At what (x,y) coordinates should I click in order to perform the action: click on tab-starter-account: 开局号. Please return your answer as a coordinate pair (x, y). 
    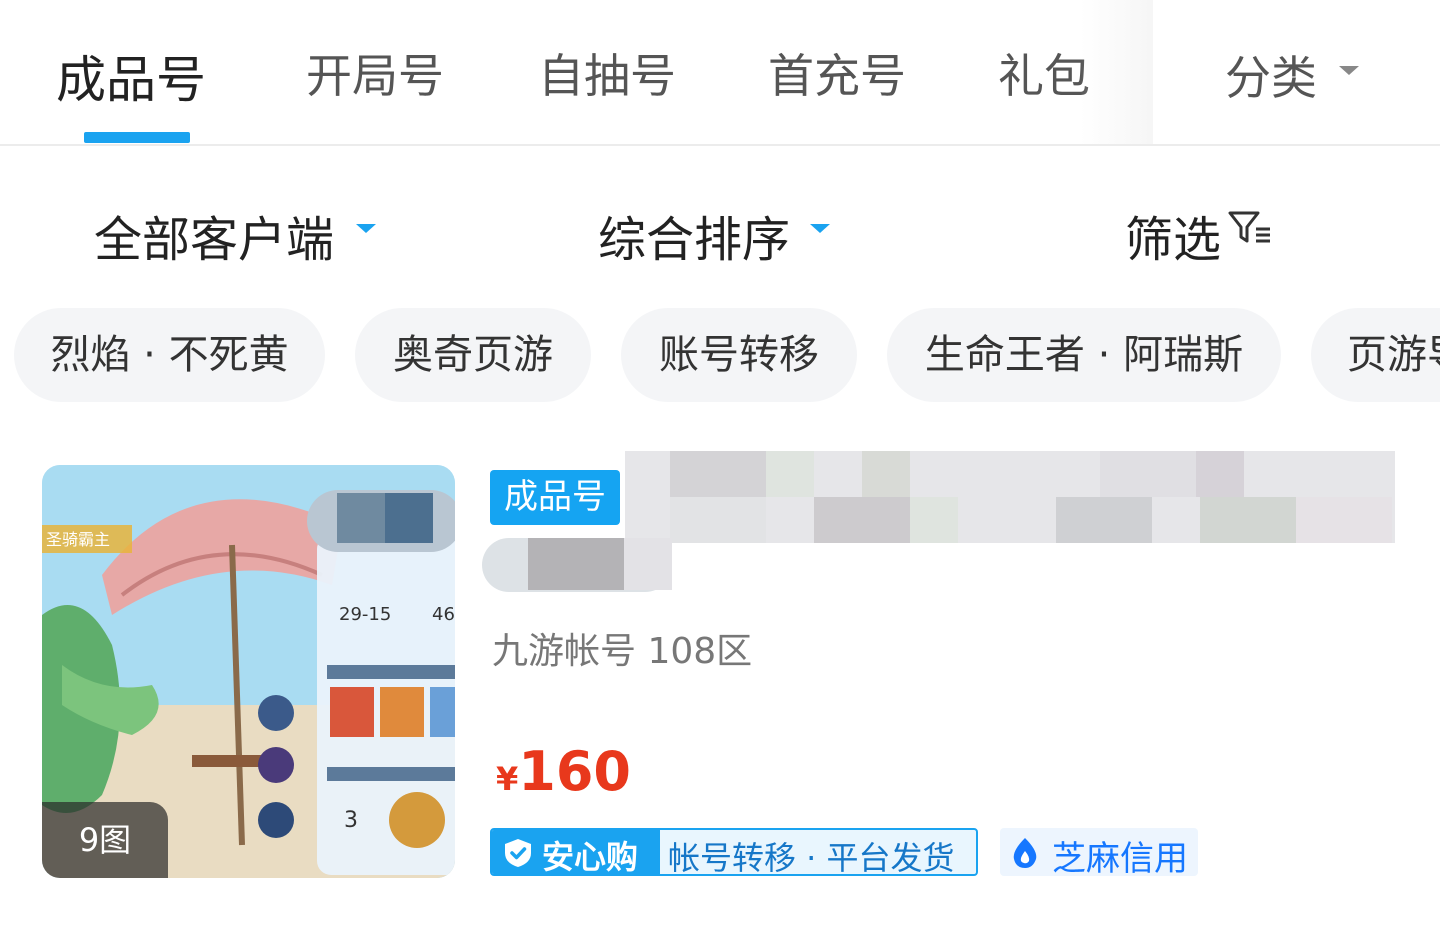
    Looking at the image, I should click on (375, 73).